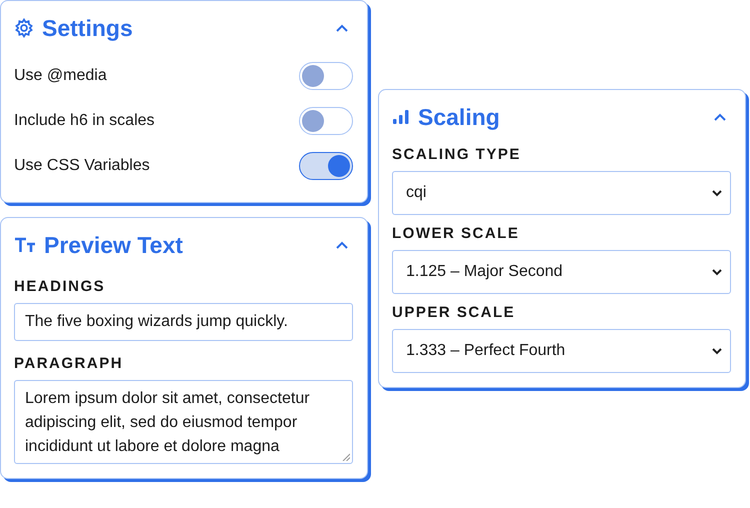 The width and height of the screenshot is (750, 508). Describe the element at coordinates (401, 117) in the screenshot. I see `bar-chart-icon` at that location.